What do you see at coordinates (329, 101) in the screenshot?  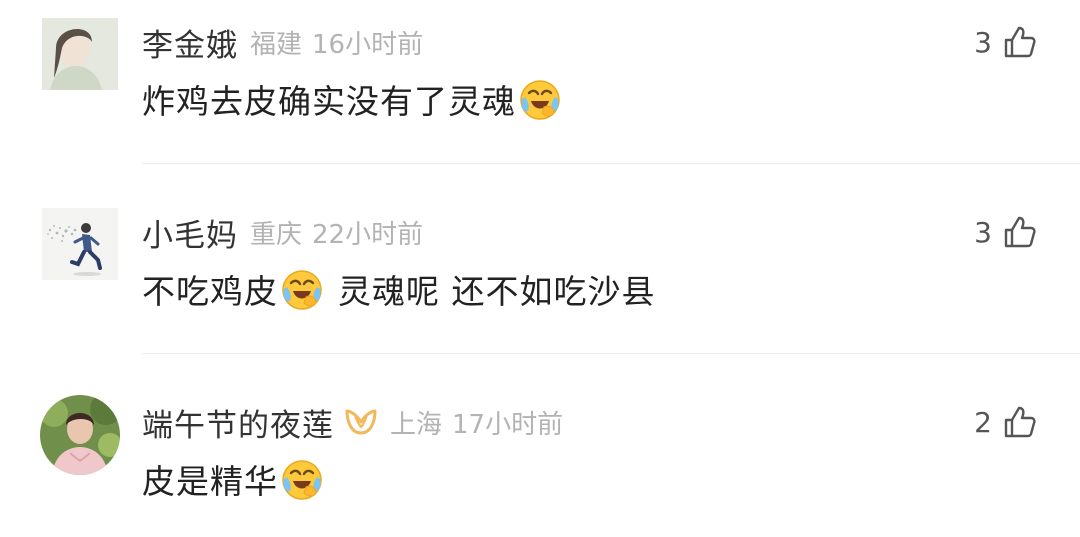 I see `comment-text-part: 炸鸡去皮确实没有了灵魂` at bounding box center [329, 101].